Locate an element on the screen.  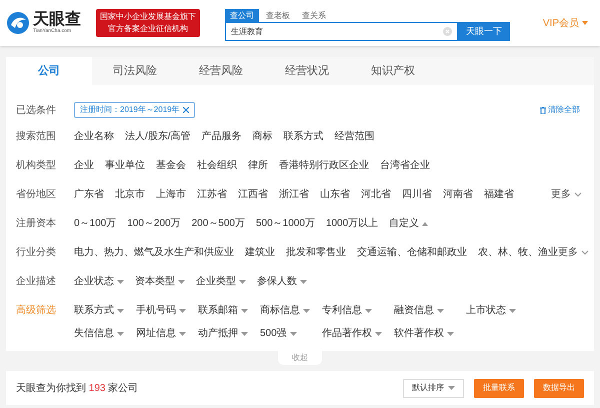
filter-option: 100～200万 is located at coordinates (154, 223).